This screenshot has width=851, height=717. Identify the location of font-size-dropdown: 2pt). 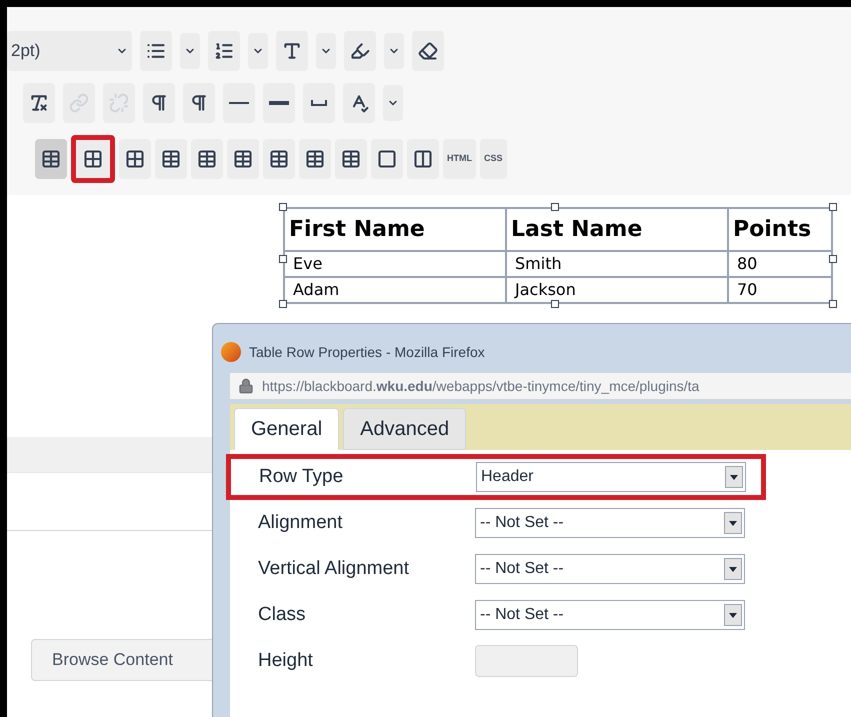
(69, 51).